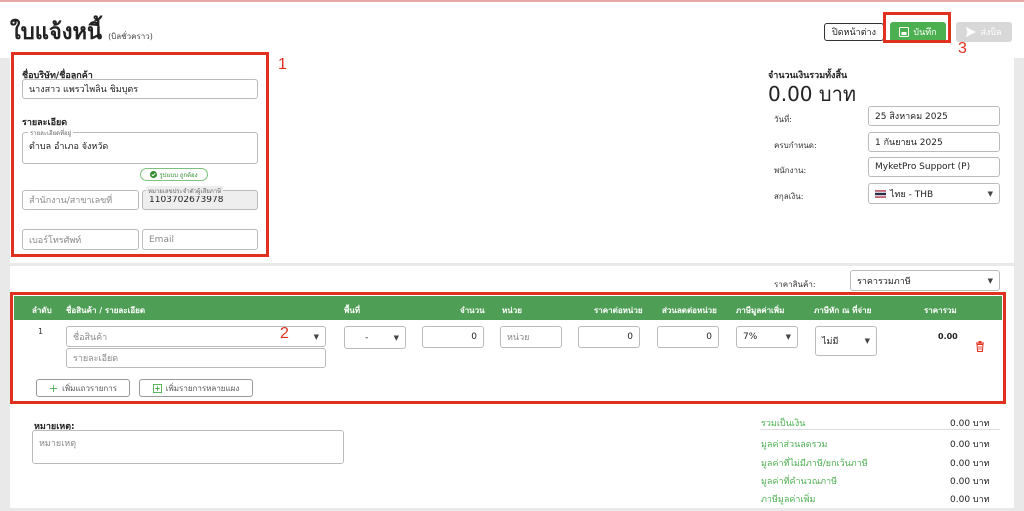 Image resolution: width=1024 pixels, height=511 pixels. Describe the element at coordinates (962, 48) in the screenshot. I see `annotation-three: 3` at that location.